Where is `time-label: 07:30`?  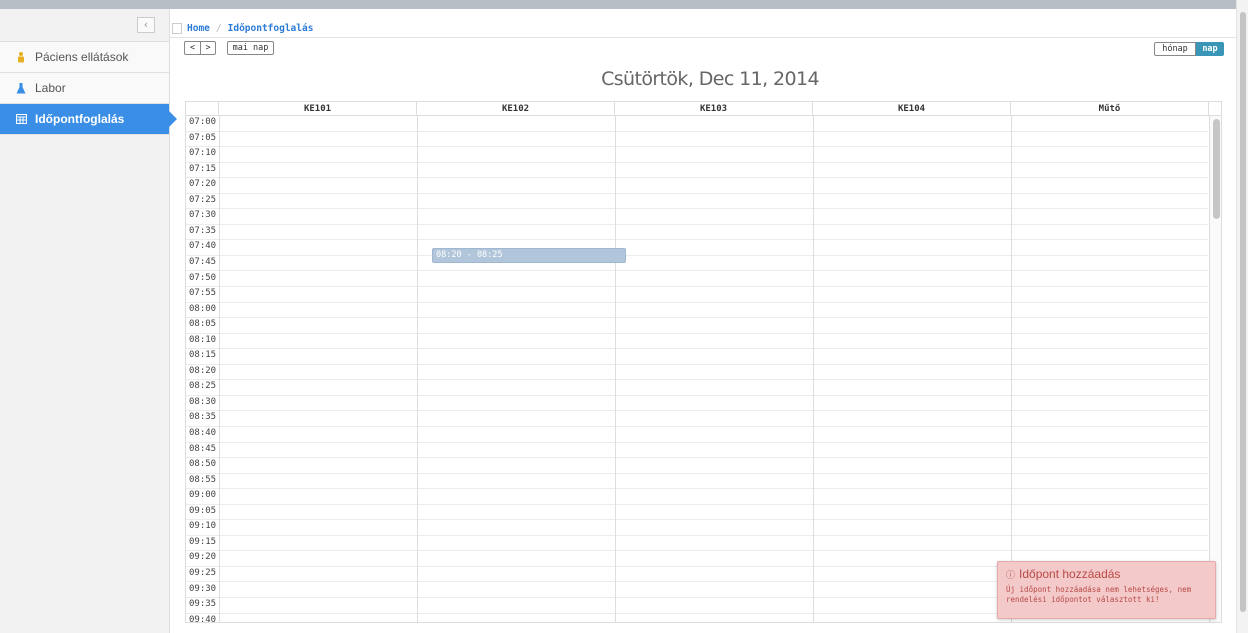
time-label: 07:30 is located at coordinates (203, 215).